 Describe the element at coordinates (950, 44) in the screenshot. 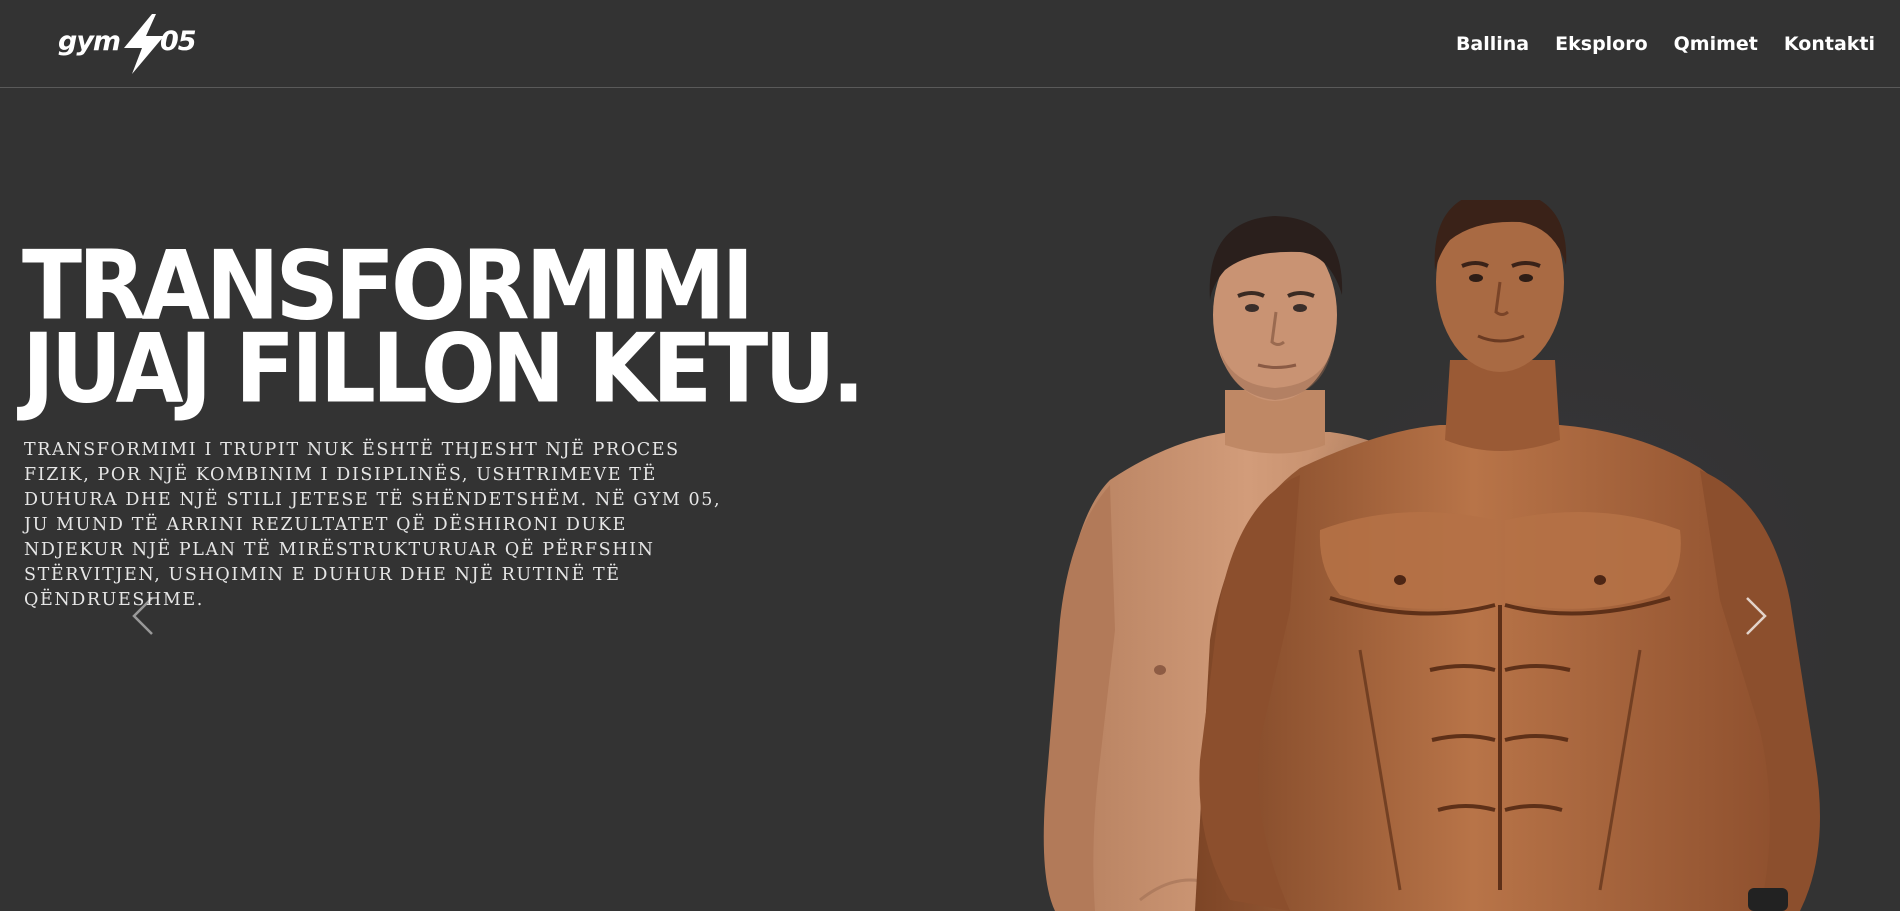

I see `navbar: gym 05 Ballina Eksploro Qmimet Kontakti` at that location.